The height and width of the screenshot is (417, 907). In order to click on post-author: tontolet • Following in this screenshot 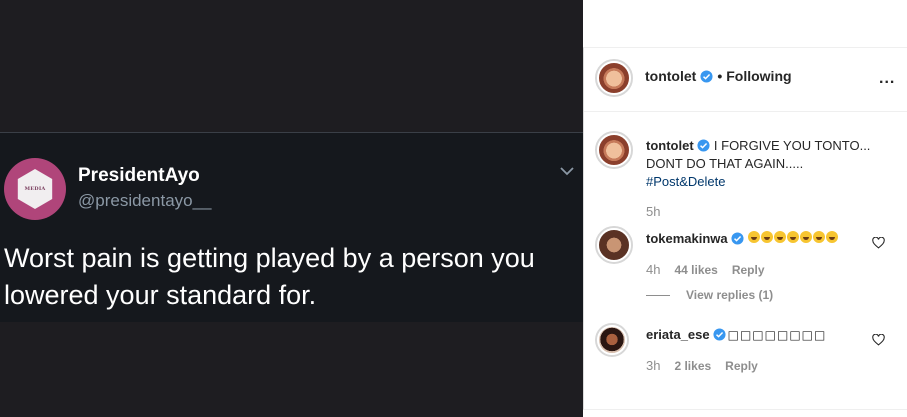, I will do `click(718, 76)`.